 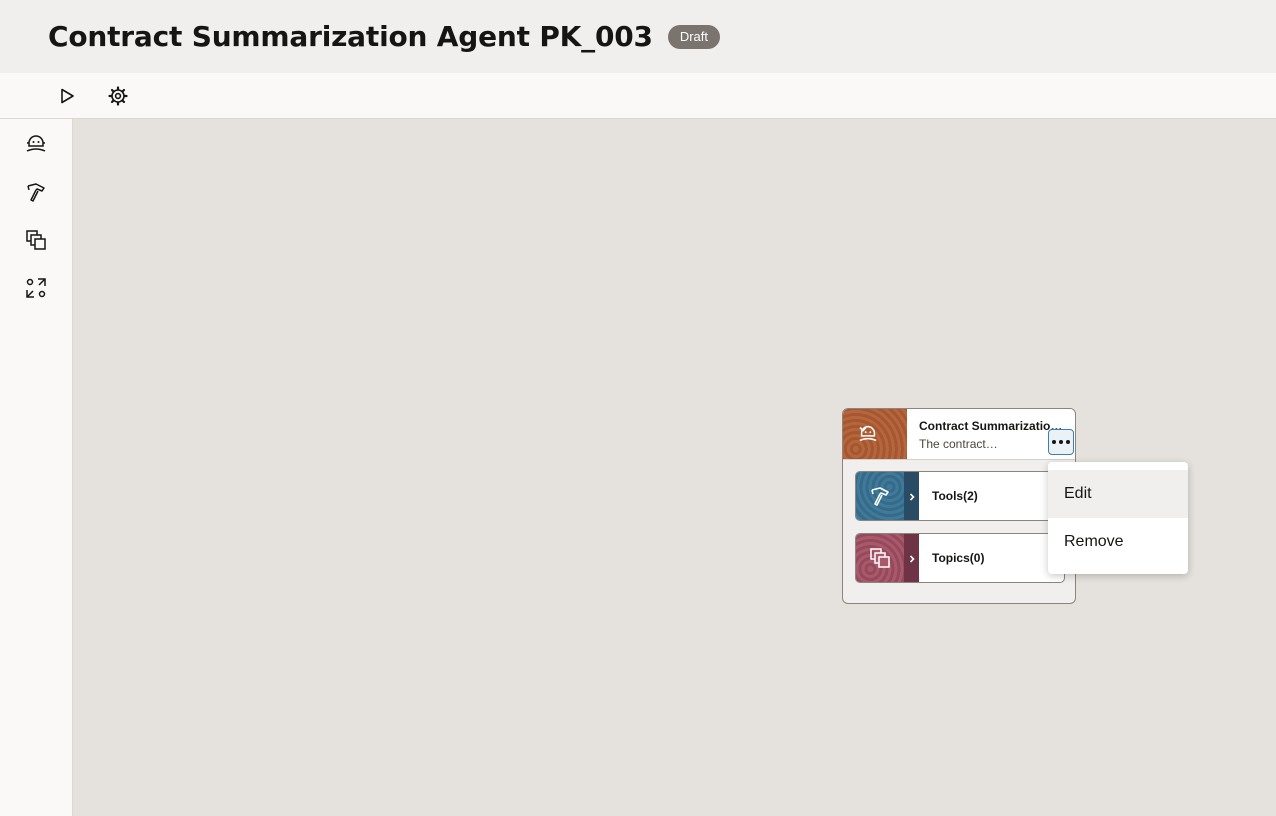 What do you see at coordinates (1061, 442) in the screenshot?
I see `more-options-button` at bounding box center [1061, 442].